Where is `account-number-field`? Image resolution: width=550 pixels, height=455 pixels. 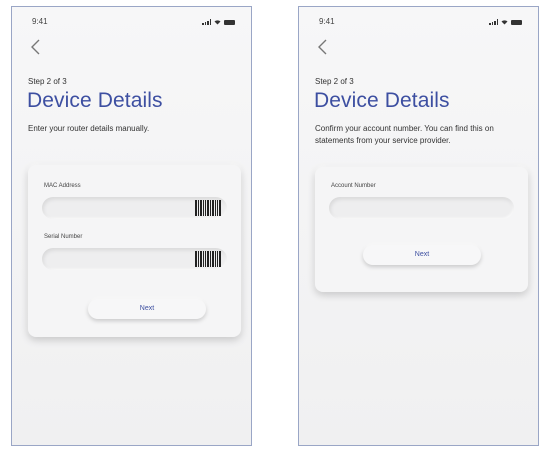 account-number-field is located at coordinates (421, 208).